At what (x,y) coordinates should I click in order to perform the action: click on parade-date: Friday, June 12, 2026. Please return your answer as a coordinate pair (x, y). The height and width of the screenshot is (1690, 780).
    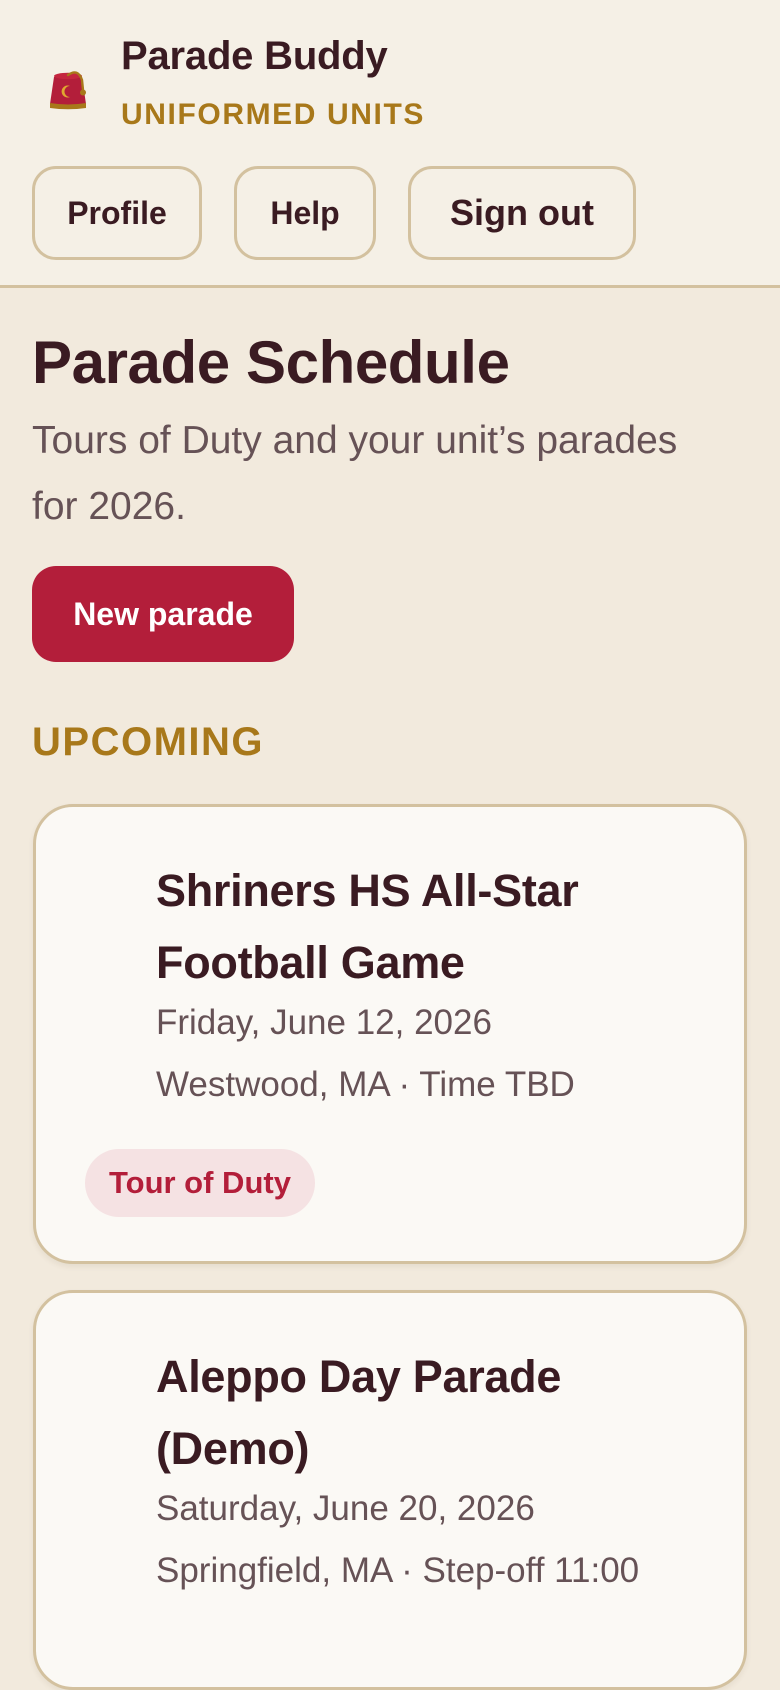
    Looking at the image, I should click on (324, 1022).